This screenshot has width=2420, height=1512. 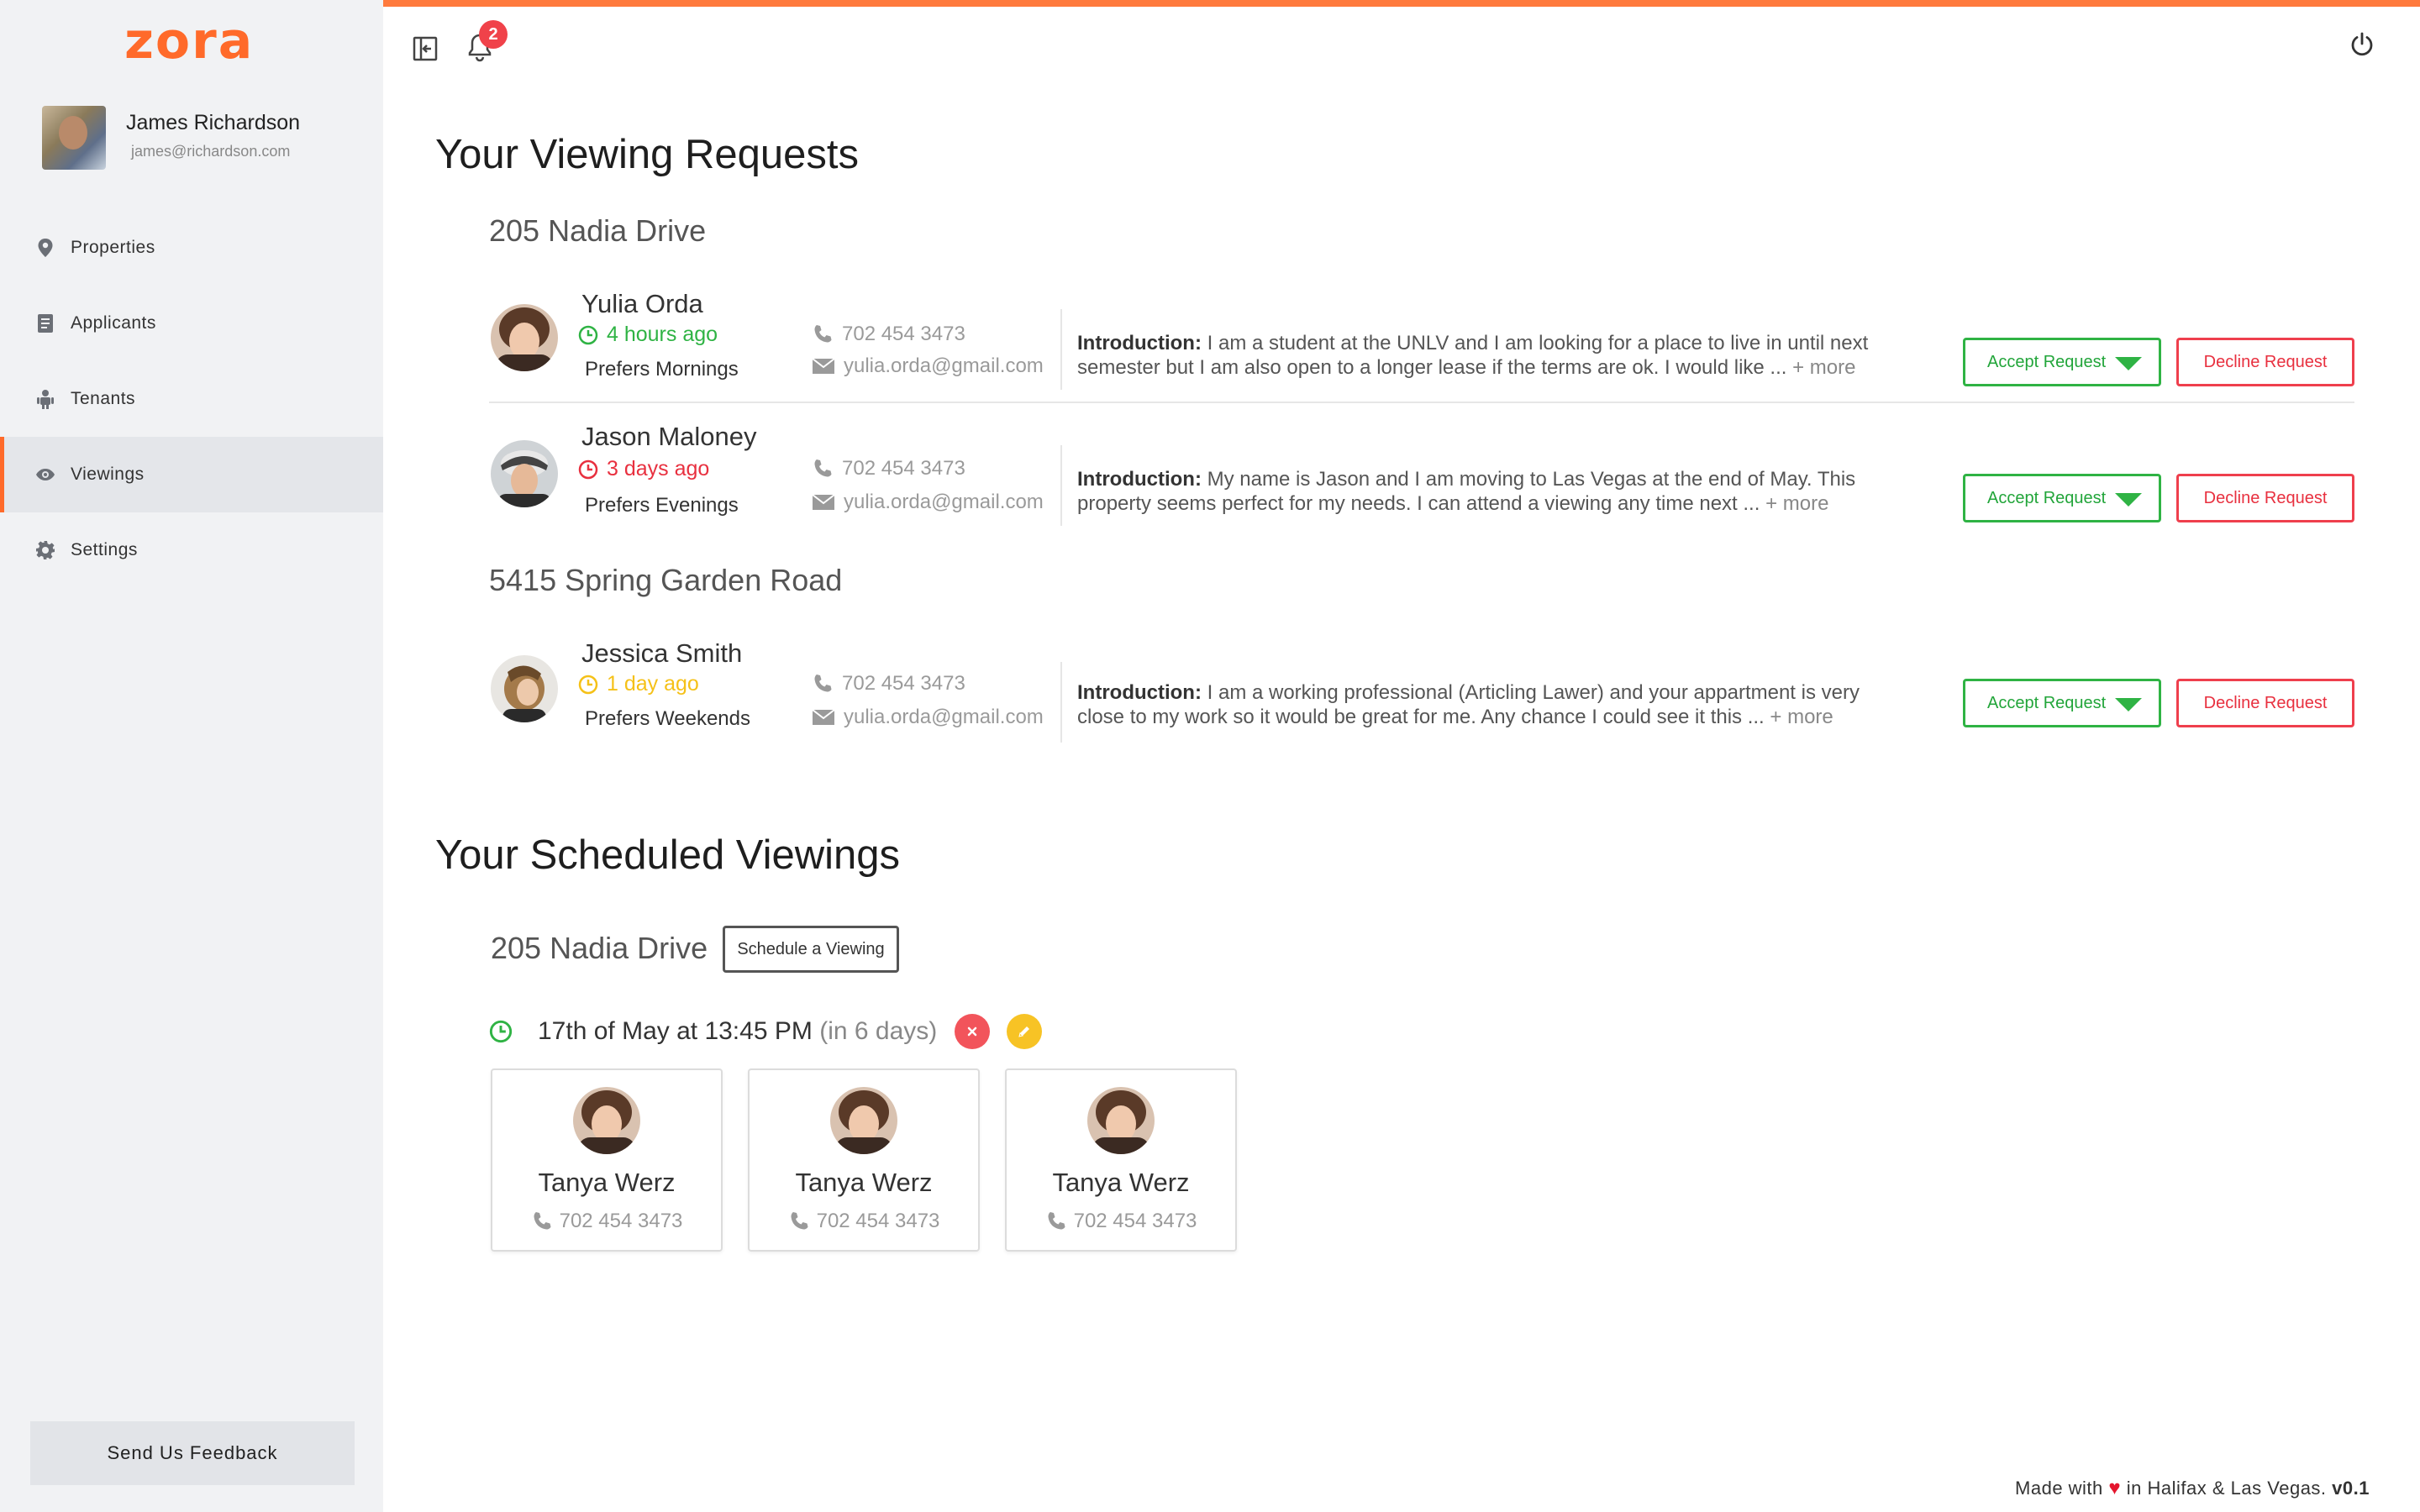 I want to click on heart-icon: ♥, so click(x=2115, y=1488).